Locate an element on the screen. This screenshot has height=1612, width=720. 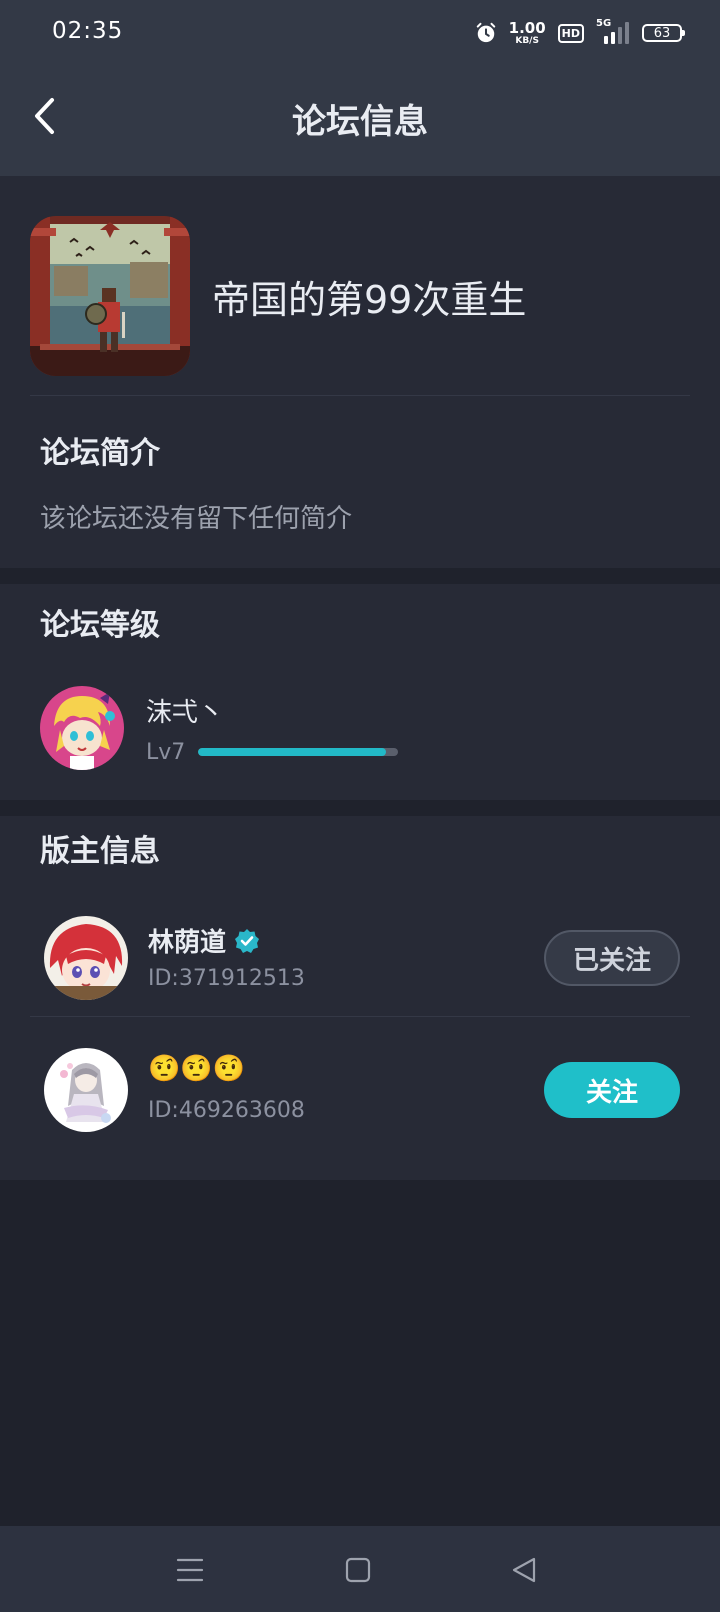
level-section-title: 论坛等级 is located at coordinates (100, 625).